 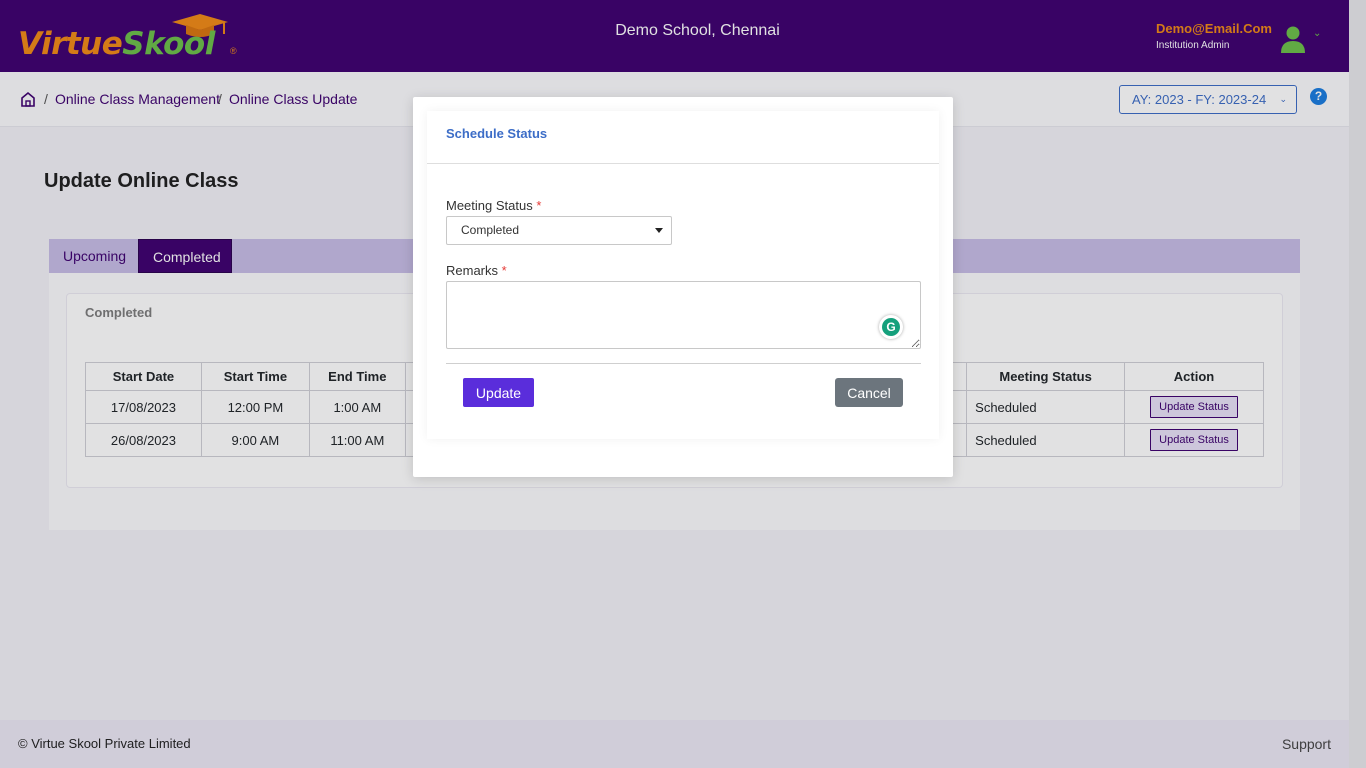 I want to click on grammarly-icon: G, so click(x=891, y=327).